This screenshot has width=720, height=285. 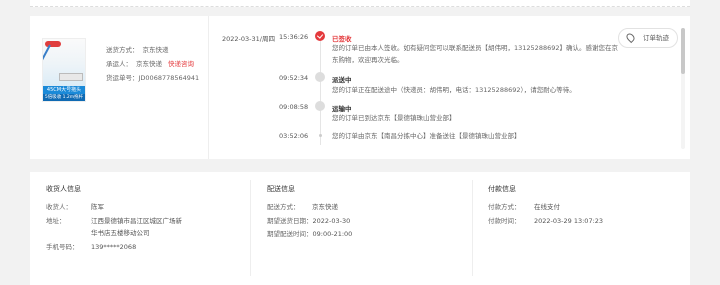 I want to click on timeline-date: 2022-03-31/周四, so click(x=248, y=39).